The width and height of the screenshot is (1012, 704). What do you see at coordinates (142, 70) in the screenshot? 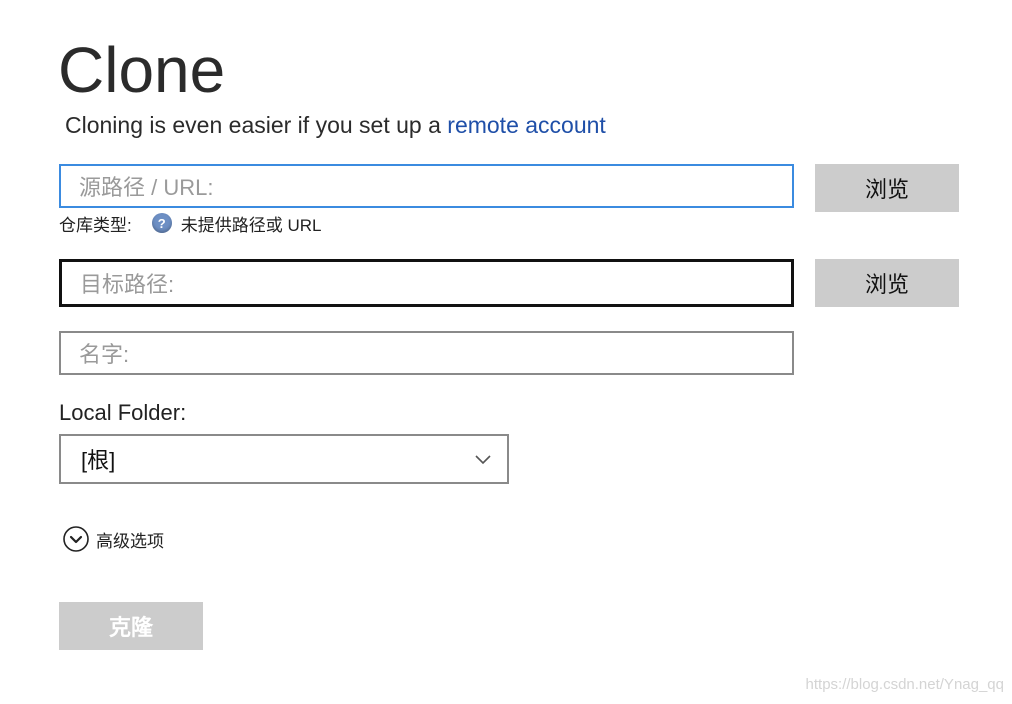
I see `page-title: Clone` at bounding box center [142, 70].